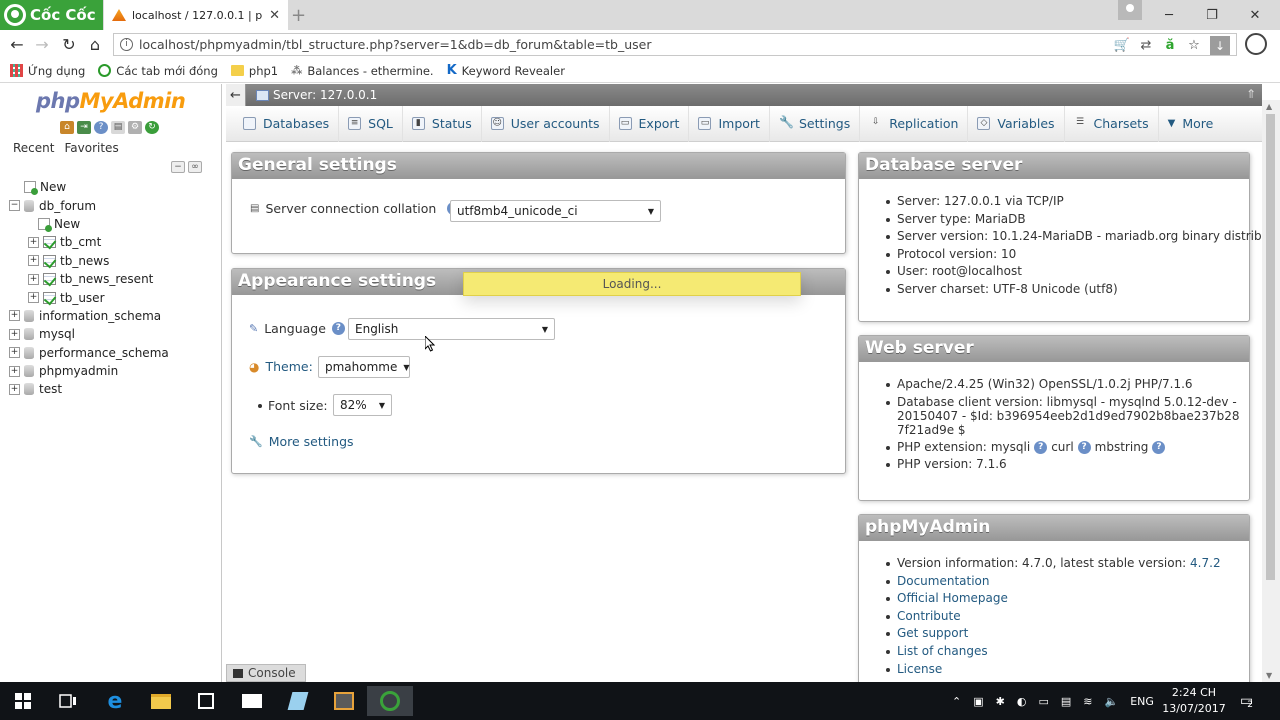 Image resolution: width=1280 pixels, height=720 pixels. I want to click on contribute-link: Contribute, so click(1066, 617).